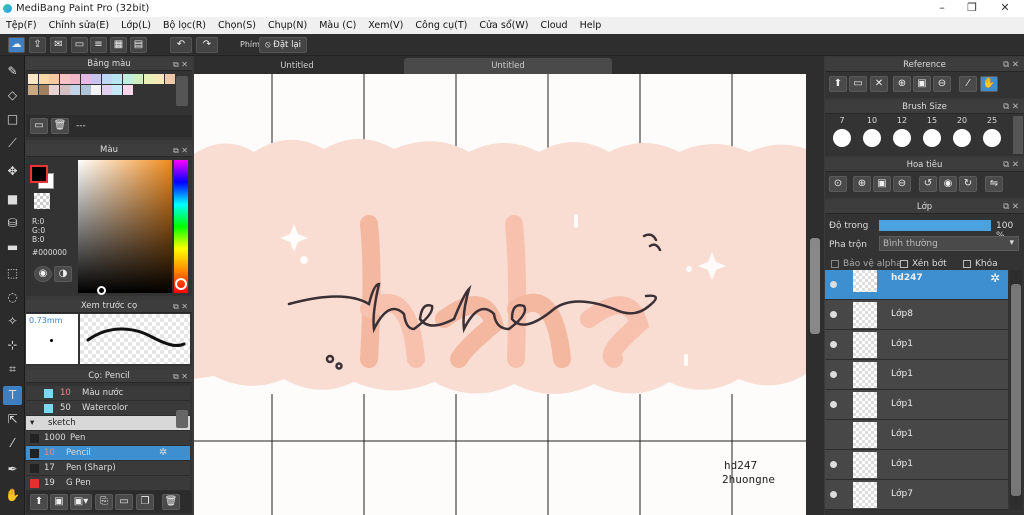  What do you see at coordinates (171, 502) in the screenshot?
I see `brush-delete-icon: 🗑` at bounding box center [171, 502].